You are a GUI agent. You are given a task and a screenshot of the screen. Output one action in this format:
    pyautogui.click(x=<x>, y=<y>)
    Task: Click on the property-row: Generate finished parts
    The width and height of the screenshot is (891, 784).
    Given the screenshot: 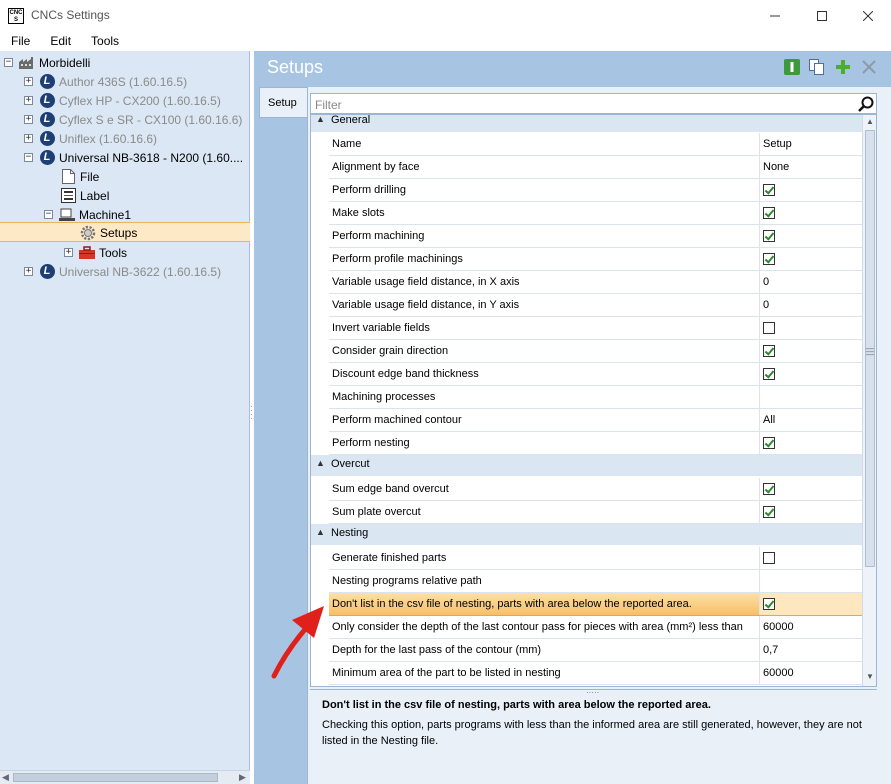 What is the action you would take?
    pyautogui.click(x=595, y=558)
    